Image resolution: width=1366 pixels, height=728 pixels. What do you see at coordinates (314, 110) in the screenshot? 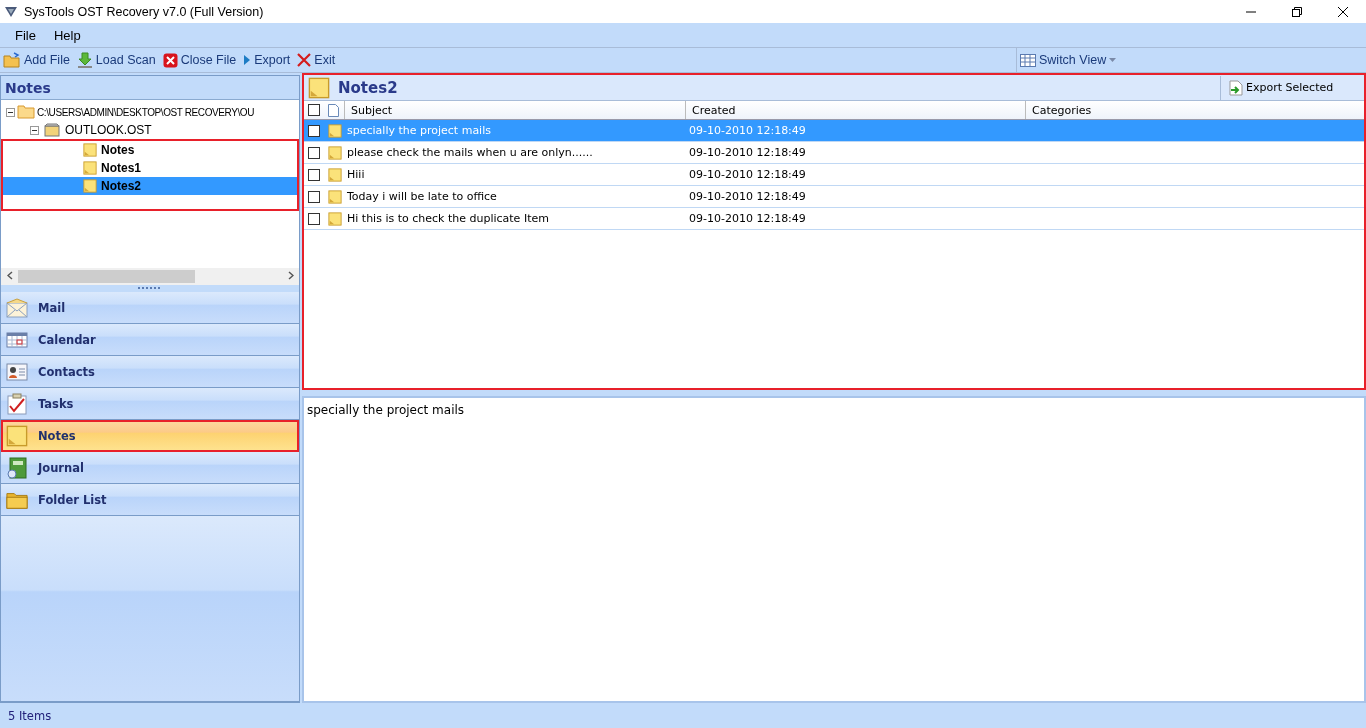
I see `select-all-checkbox` at bounding box center [314, 110].